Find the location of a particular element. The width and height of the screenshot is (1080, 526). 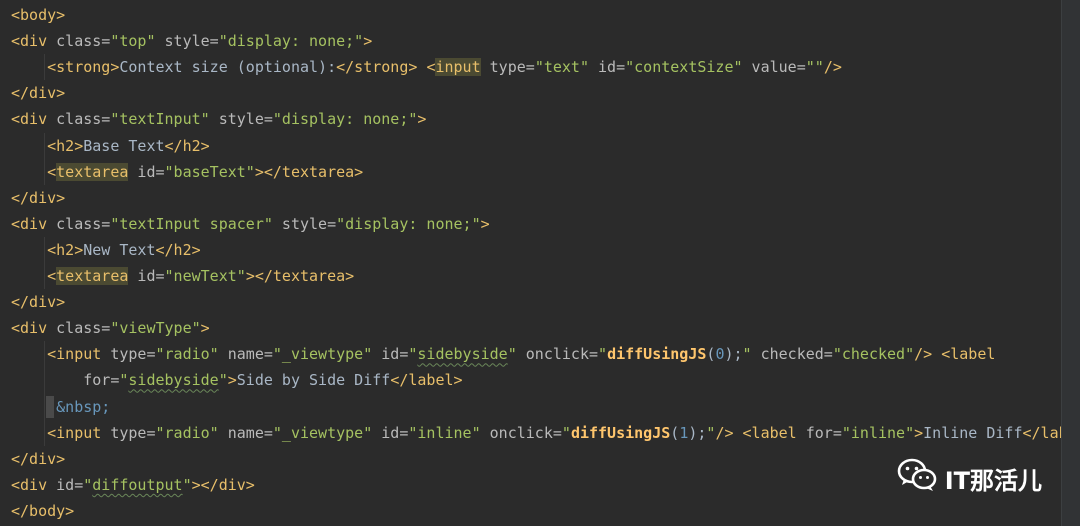

code-line: <h2>Base Text</h2> is located at coordinates (110, 146).